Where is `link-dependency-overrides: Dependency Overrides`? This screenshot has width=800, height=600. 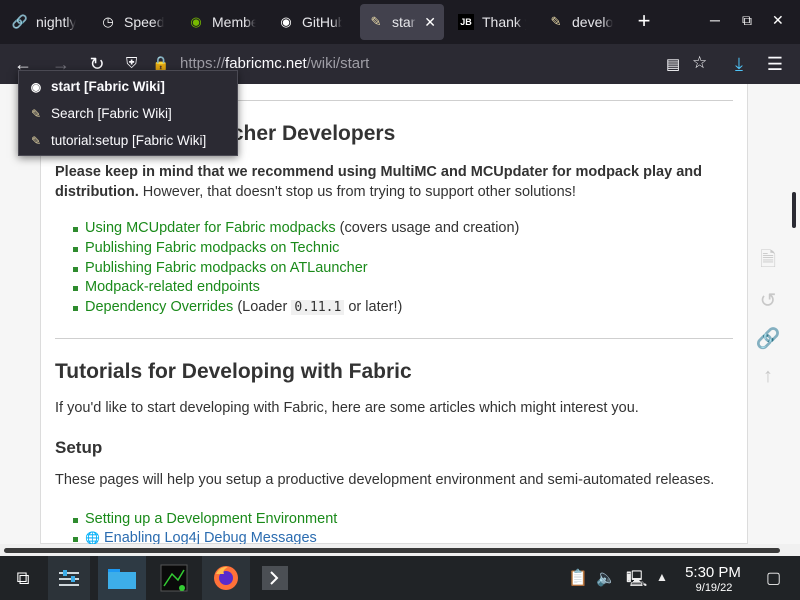
link-dependency-overrides: Dependency Overrides is located at coordinates (159, 307).